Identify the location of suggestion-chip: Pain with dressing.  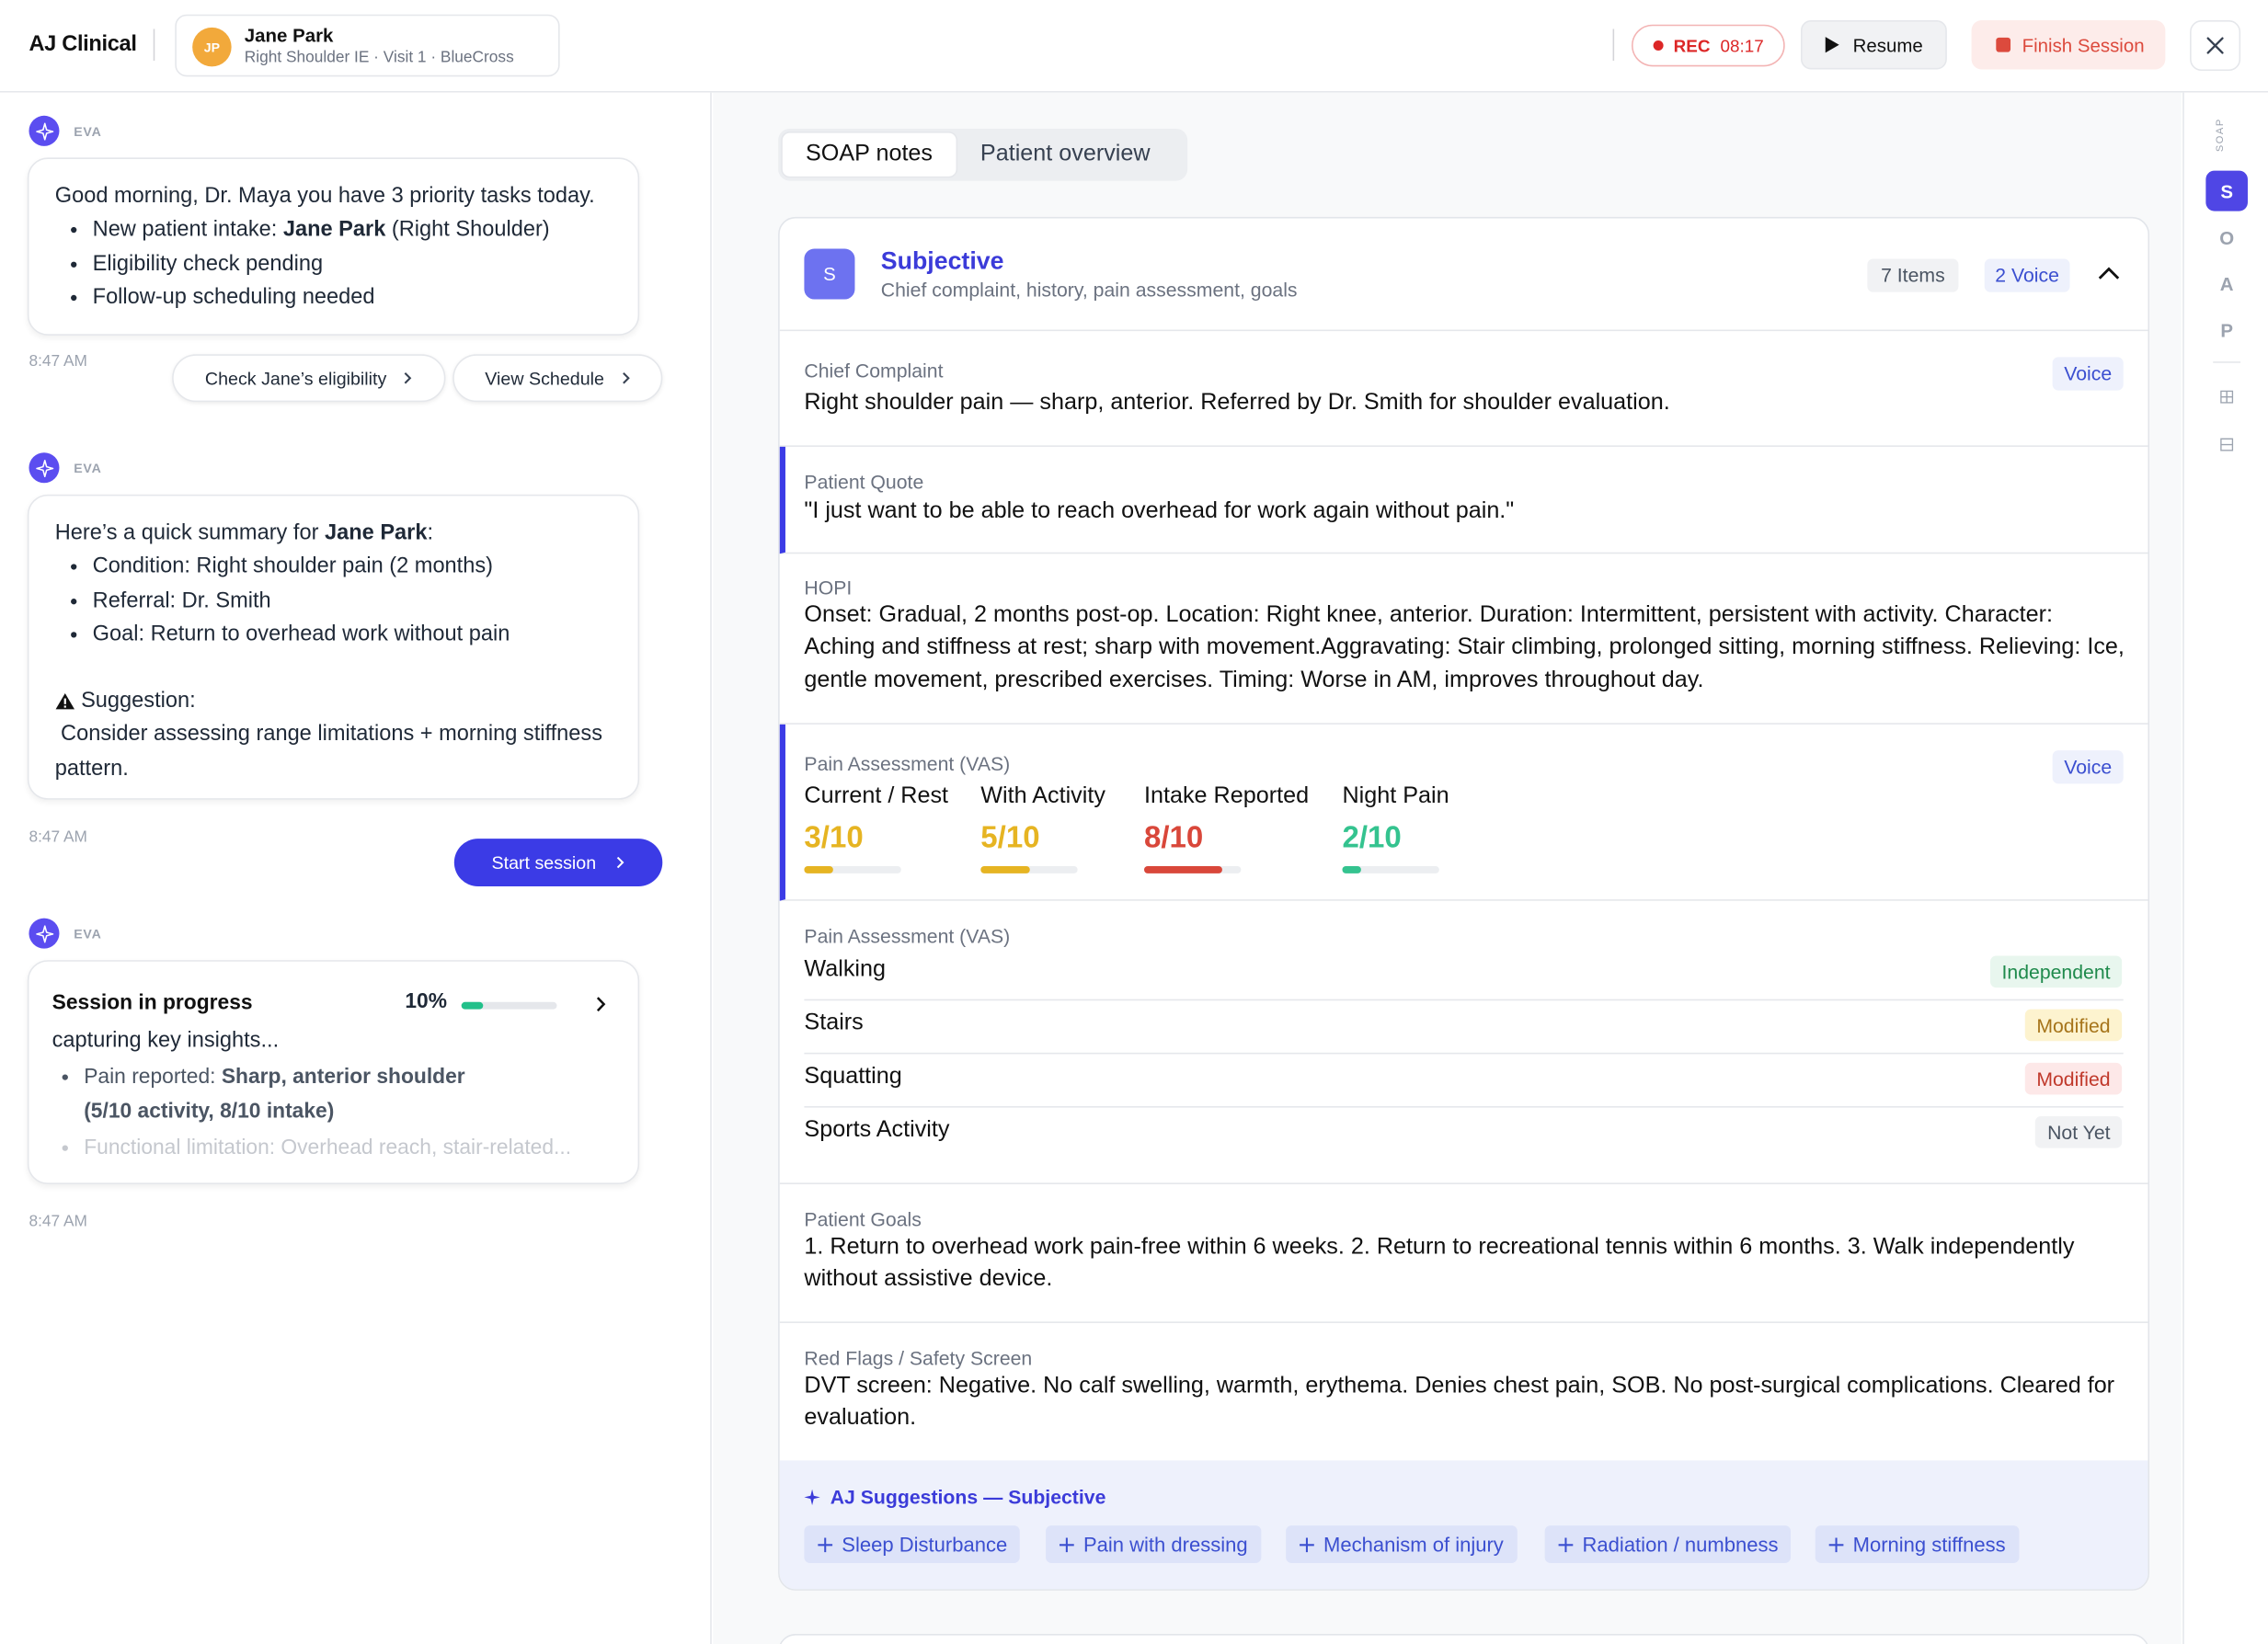
(1153, 1544).